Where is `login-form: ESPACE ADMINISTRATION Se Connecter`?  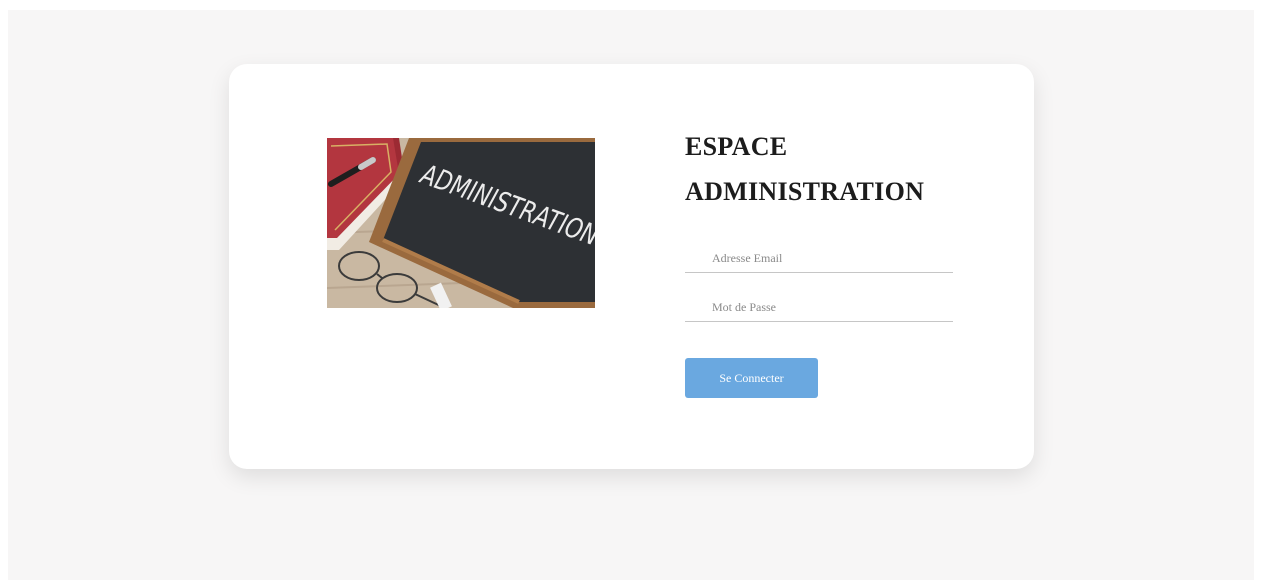
login-form: ESPACE ADMINISTRATION Se Connecter is located at coordinates (820, 261).